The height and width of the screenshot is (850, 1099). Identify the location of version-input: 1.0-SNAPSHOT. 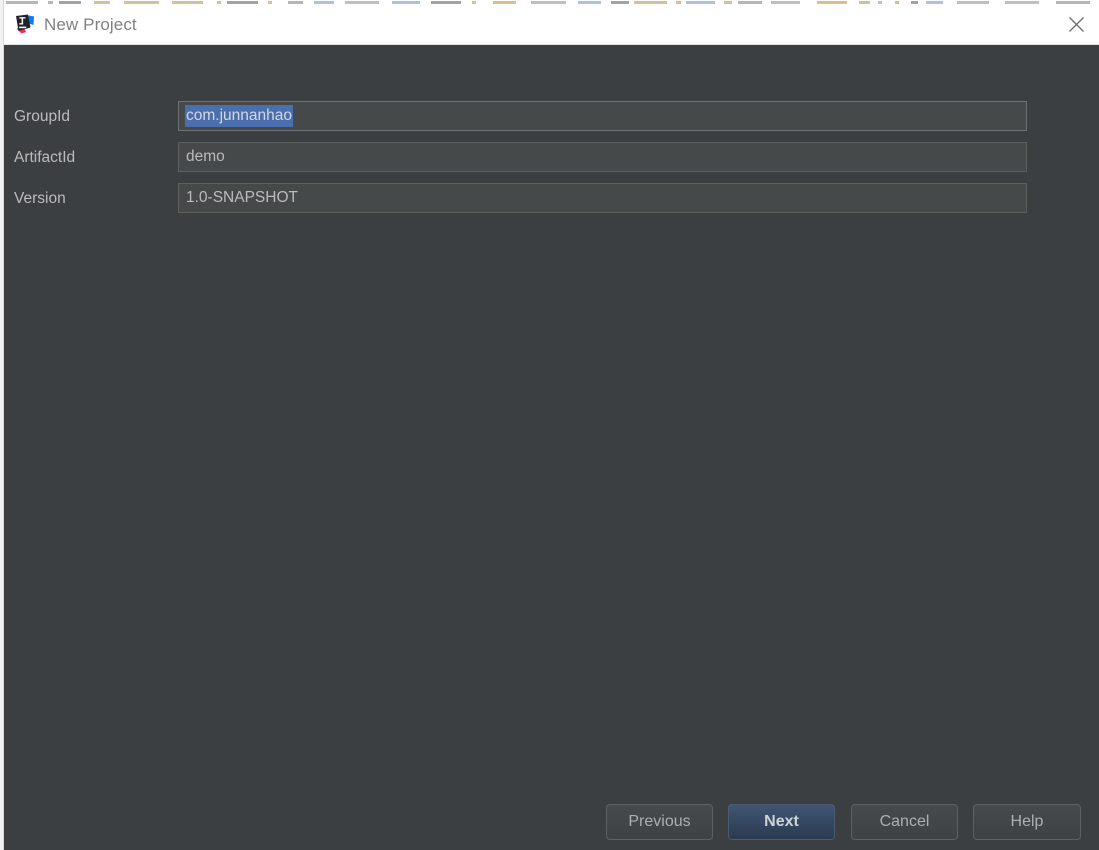
(602, 198).